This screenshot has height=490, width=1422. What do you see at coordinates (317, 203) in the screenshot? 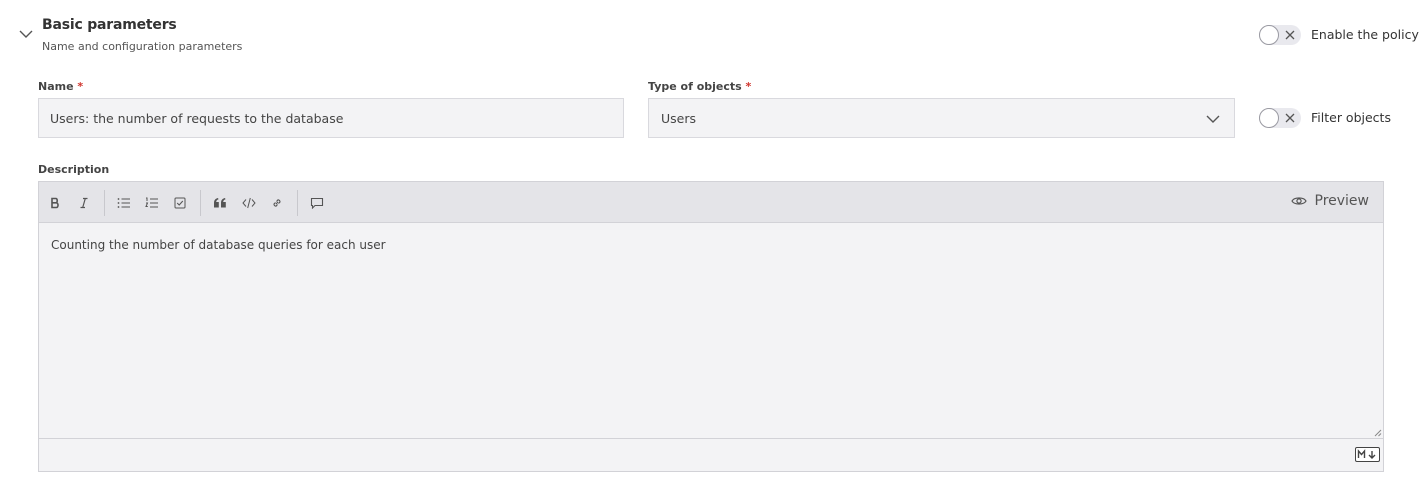
I see `comment-icon` at bounding box center [317, 203].